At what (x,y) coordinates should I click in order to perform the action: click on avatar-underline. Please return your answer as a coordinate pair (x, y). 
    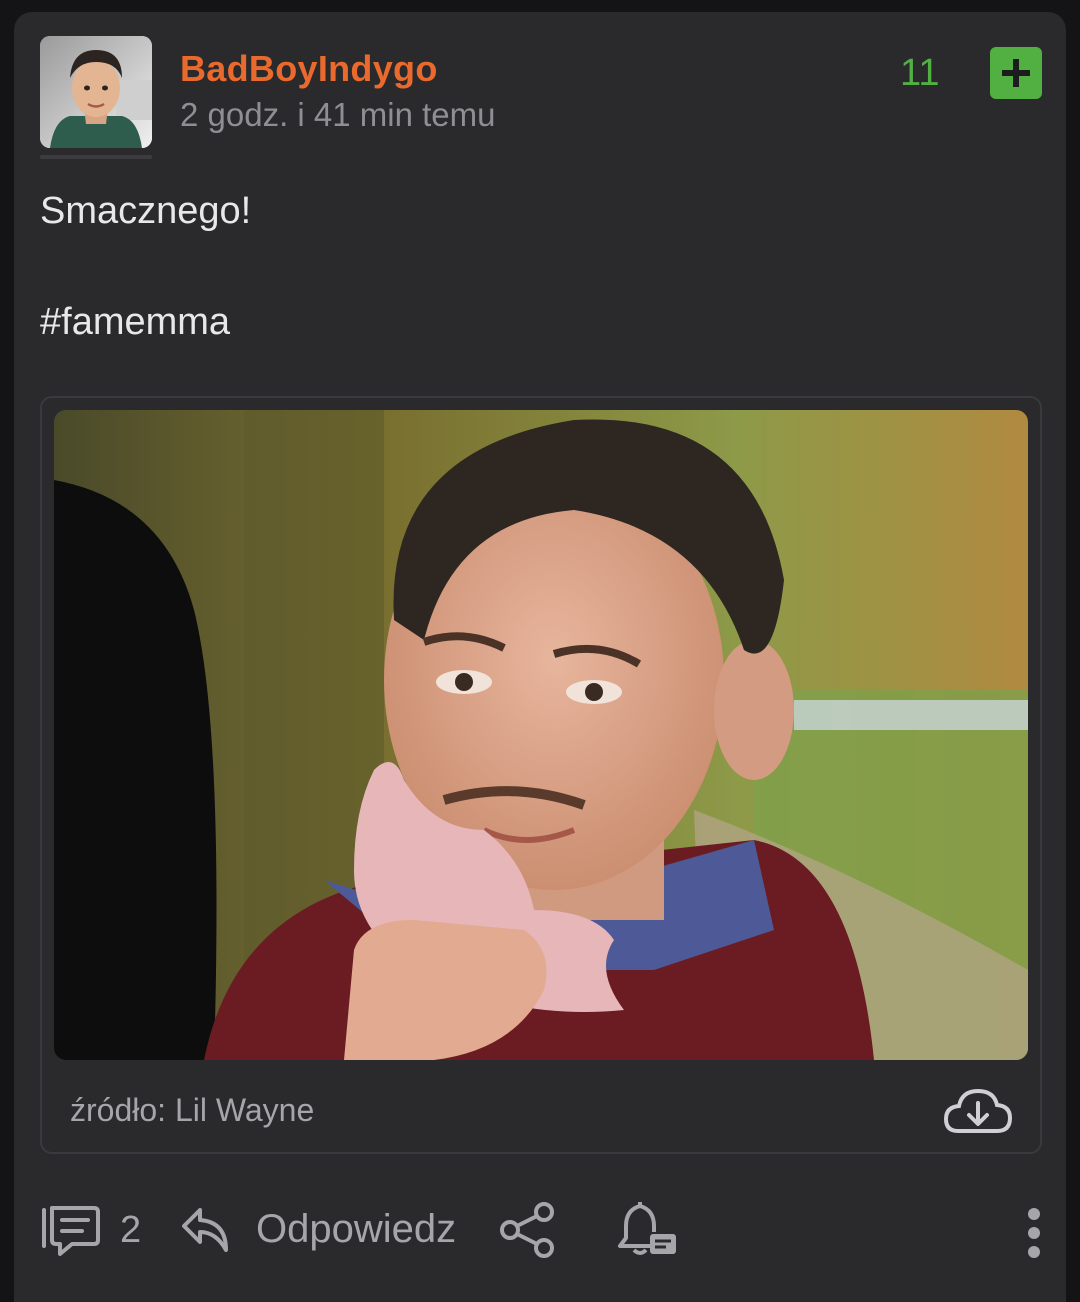
    Looking at the image, I should click on (96, 157).